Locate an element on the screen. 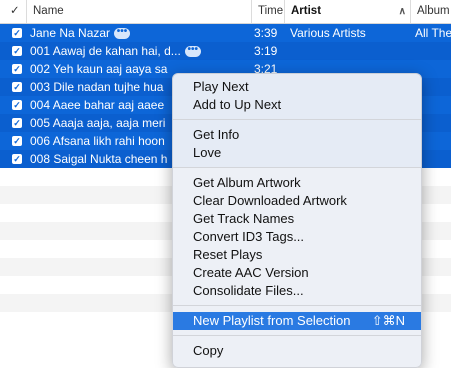  track-artist: Various Artists is located at coordinates (328, 33).